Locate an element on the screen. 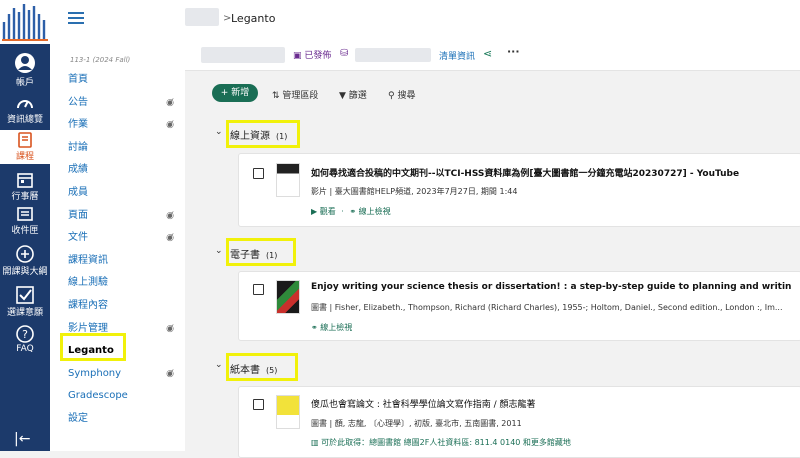 The width and height of the screenshot is (800, 458). global-nav: 帳戶 資訊總覽 課程 行事曆 收件匣 開課與大綱 選課意願 ? FAQ |← is located at coordinates (25, 225).